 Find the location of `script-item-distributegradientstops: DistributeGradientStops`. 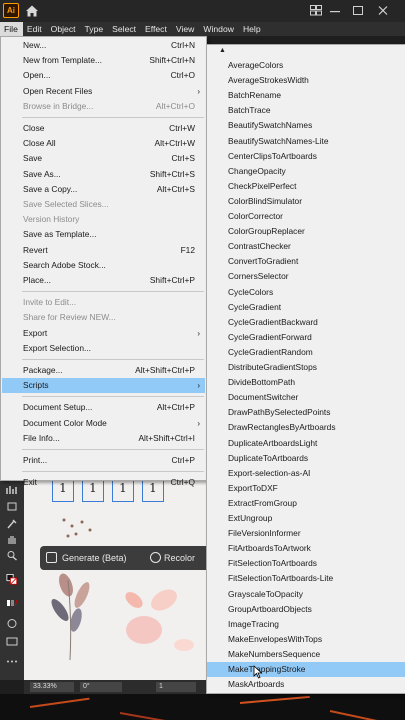

script-item-distributegradientstops: DistributeGradientStops is located at coordinates (306, 367).